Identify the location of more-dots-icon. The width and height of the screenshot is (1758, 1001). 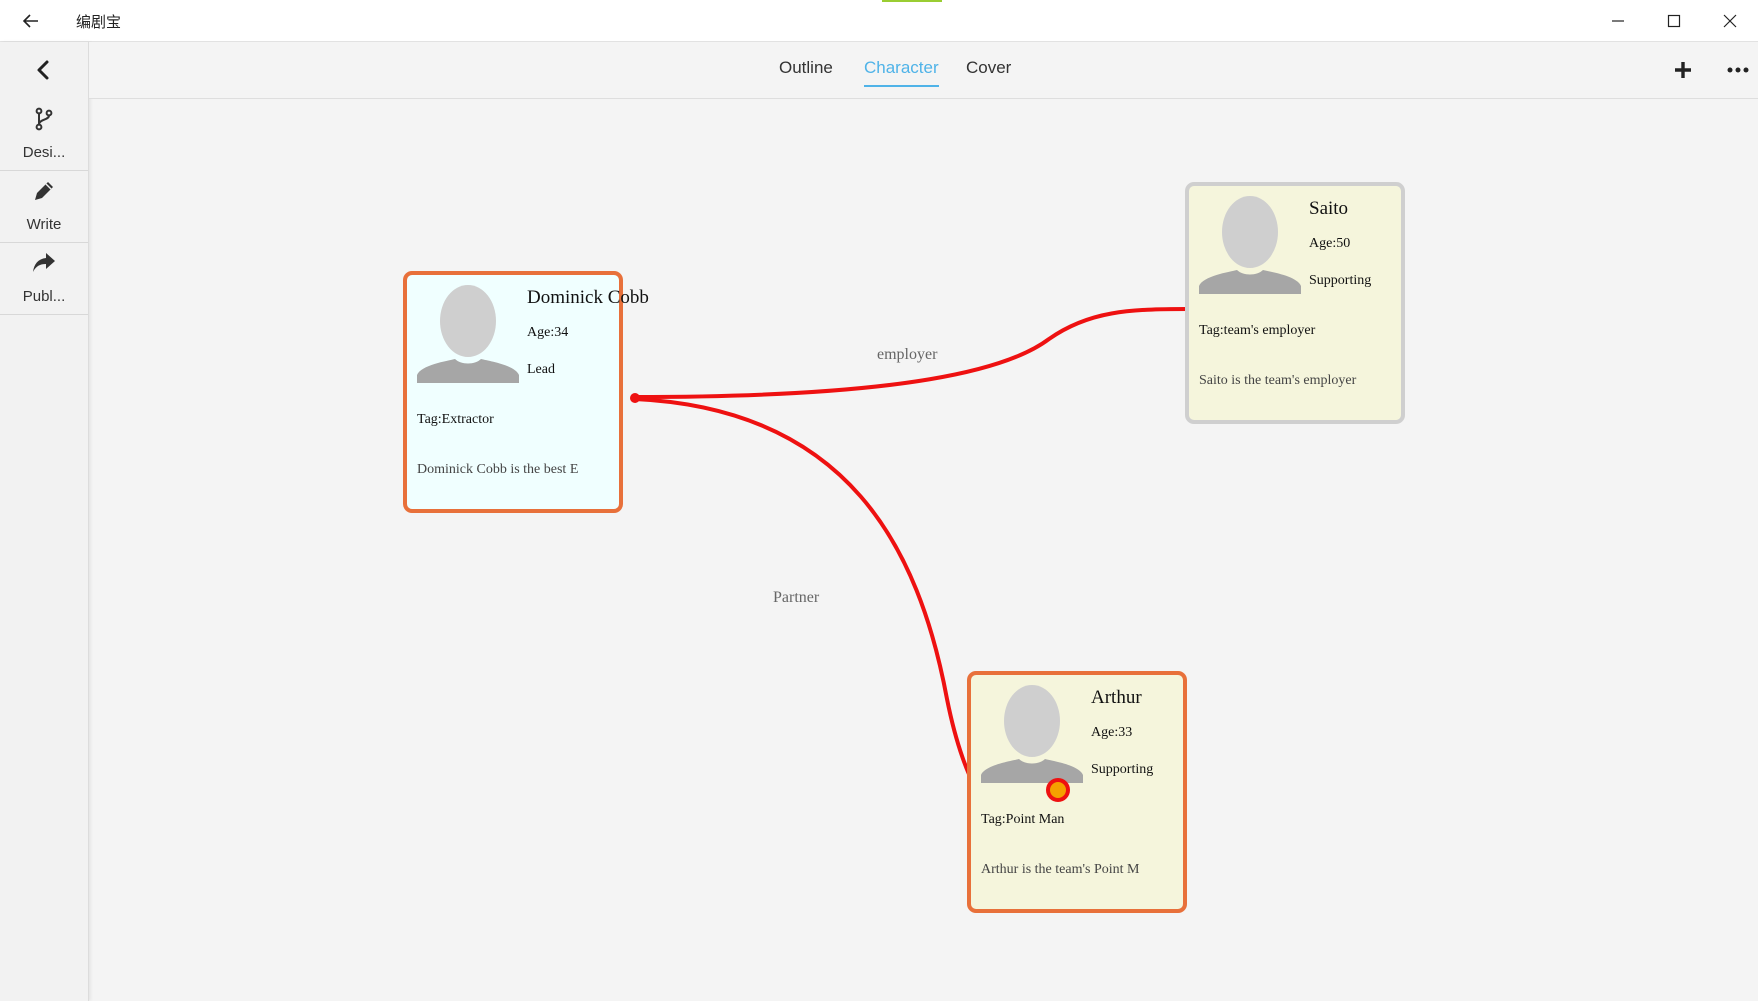
(1738, 70).